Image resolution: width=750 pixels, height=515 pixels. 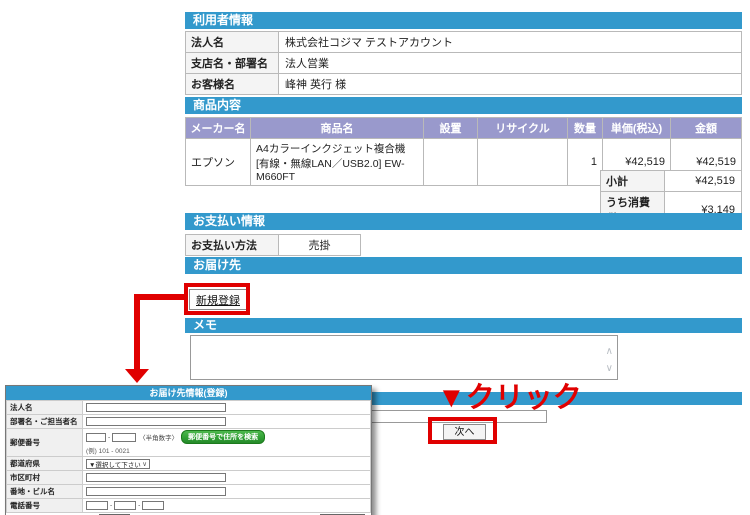 I want to click on scroll-down-icon: ∨, so click(x=609, y=369).